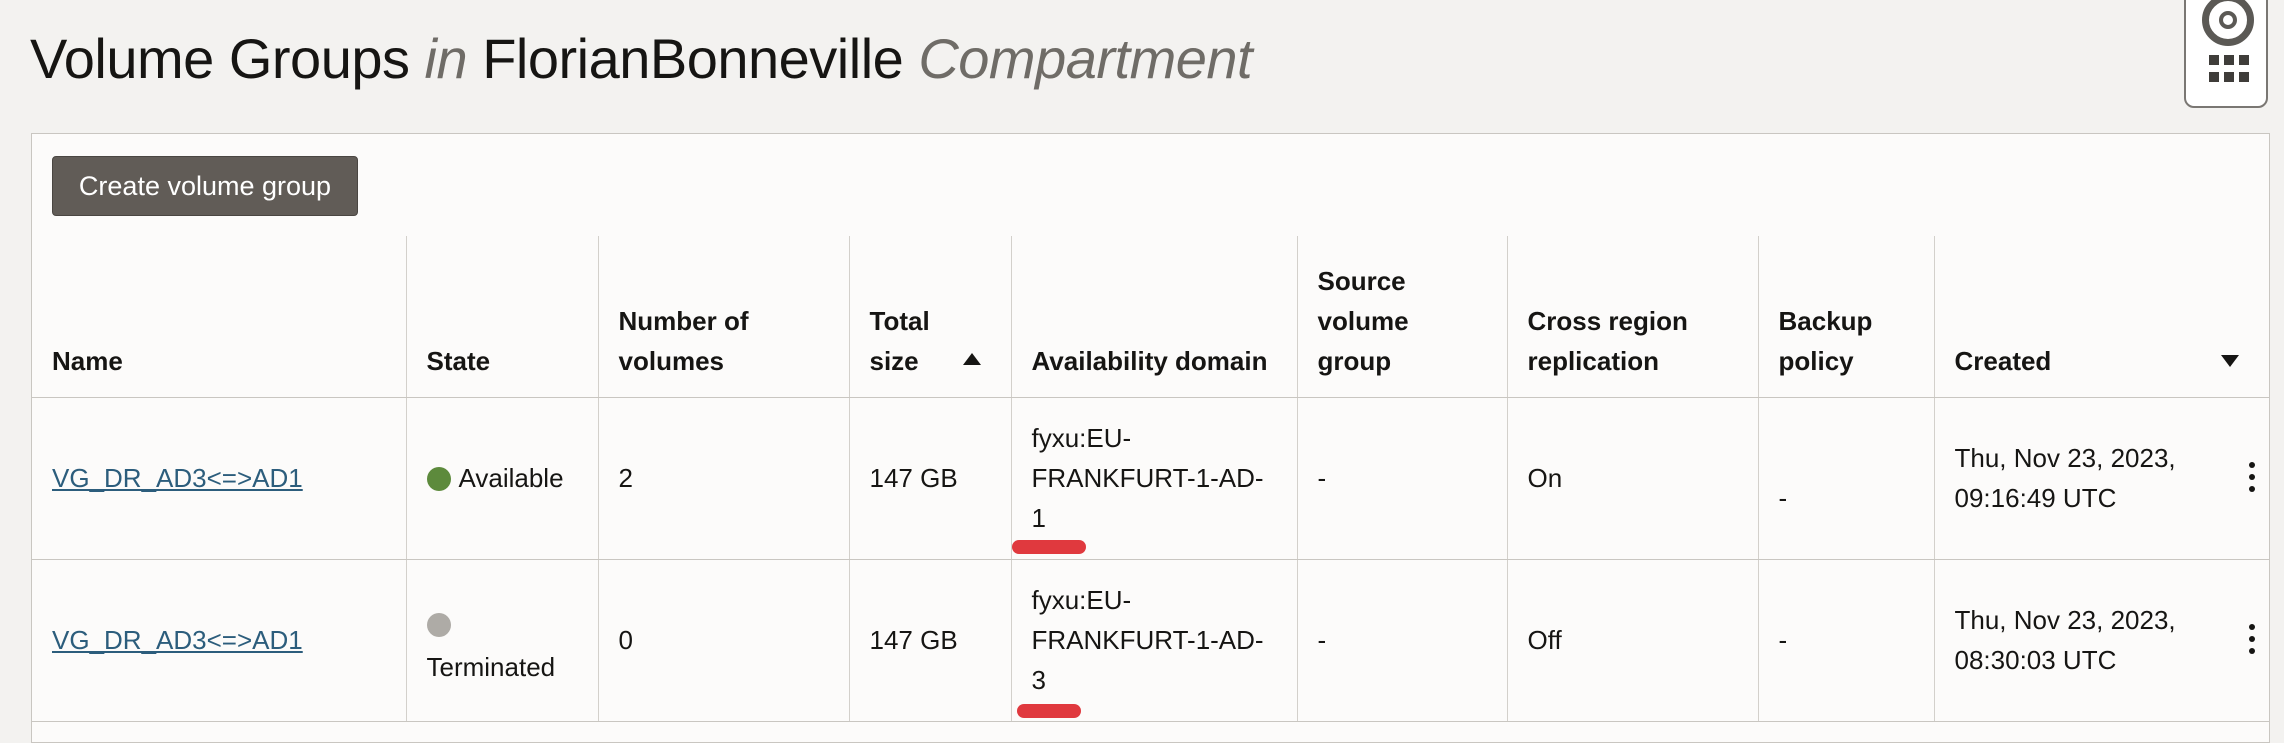 The width and height of the screenshot is (2284, 743). Describe the element at coordinates (1153, 478) in the screenshot. I see `availability-domain-cell: fyxu:EU- FRANKFURT-1-AD- 1` at that location.